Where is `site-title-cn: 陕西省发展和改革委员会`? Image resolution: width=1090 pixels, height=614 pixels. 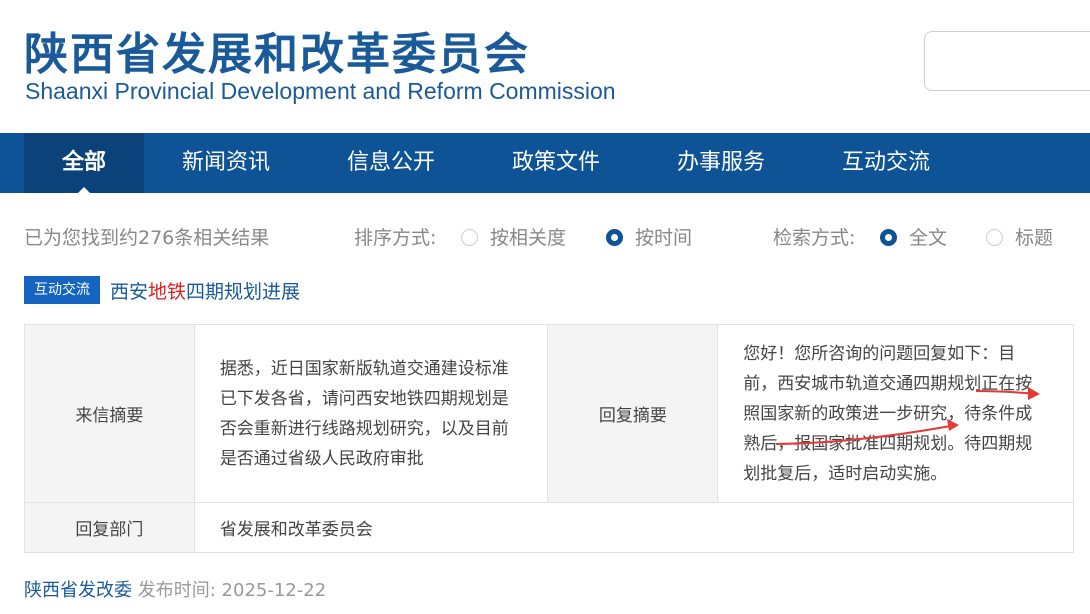
site-title-cn: 陕西省发展和改革委员会 is located at coordinates (277, 50).